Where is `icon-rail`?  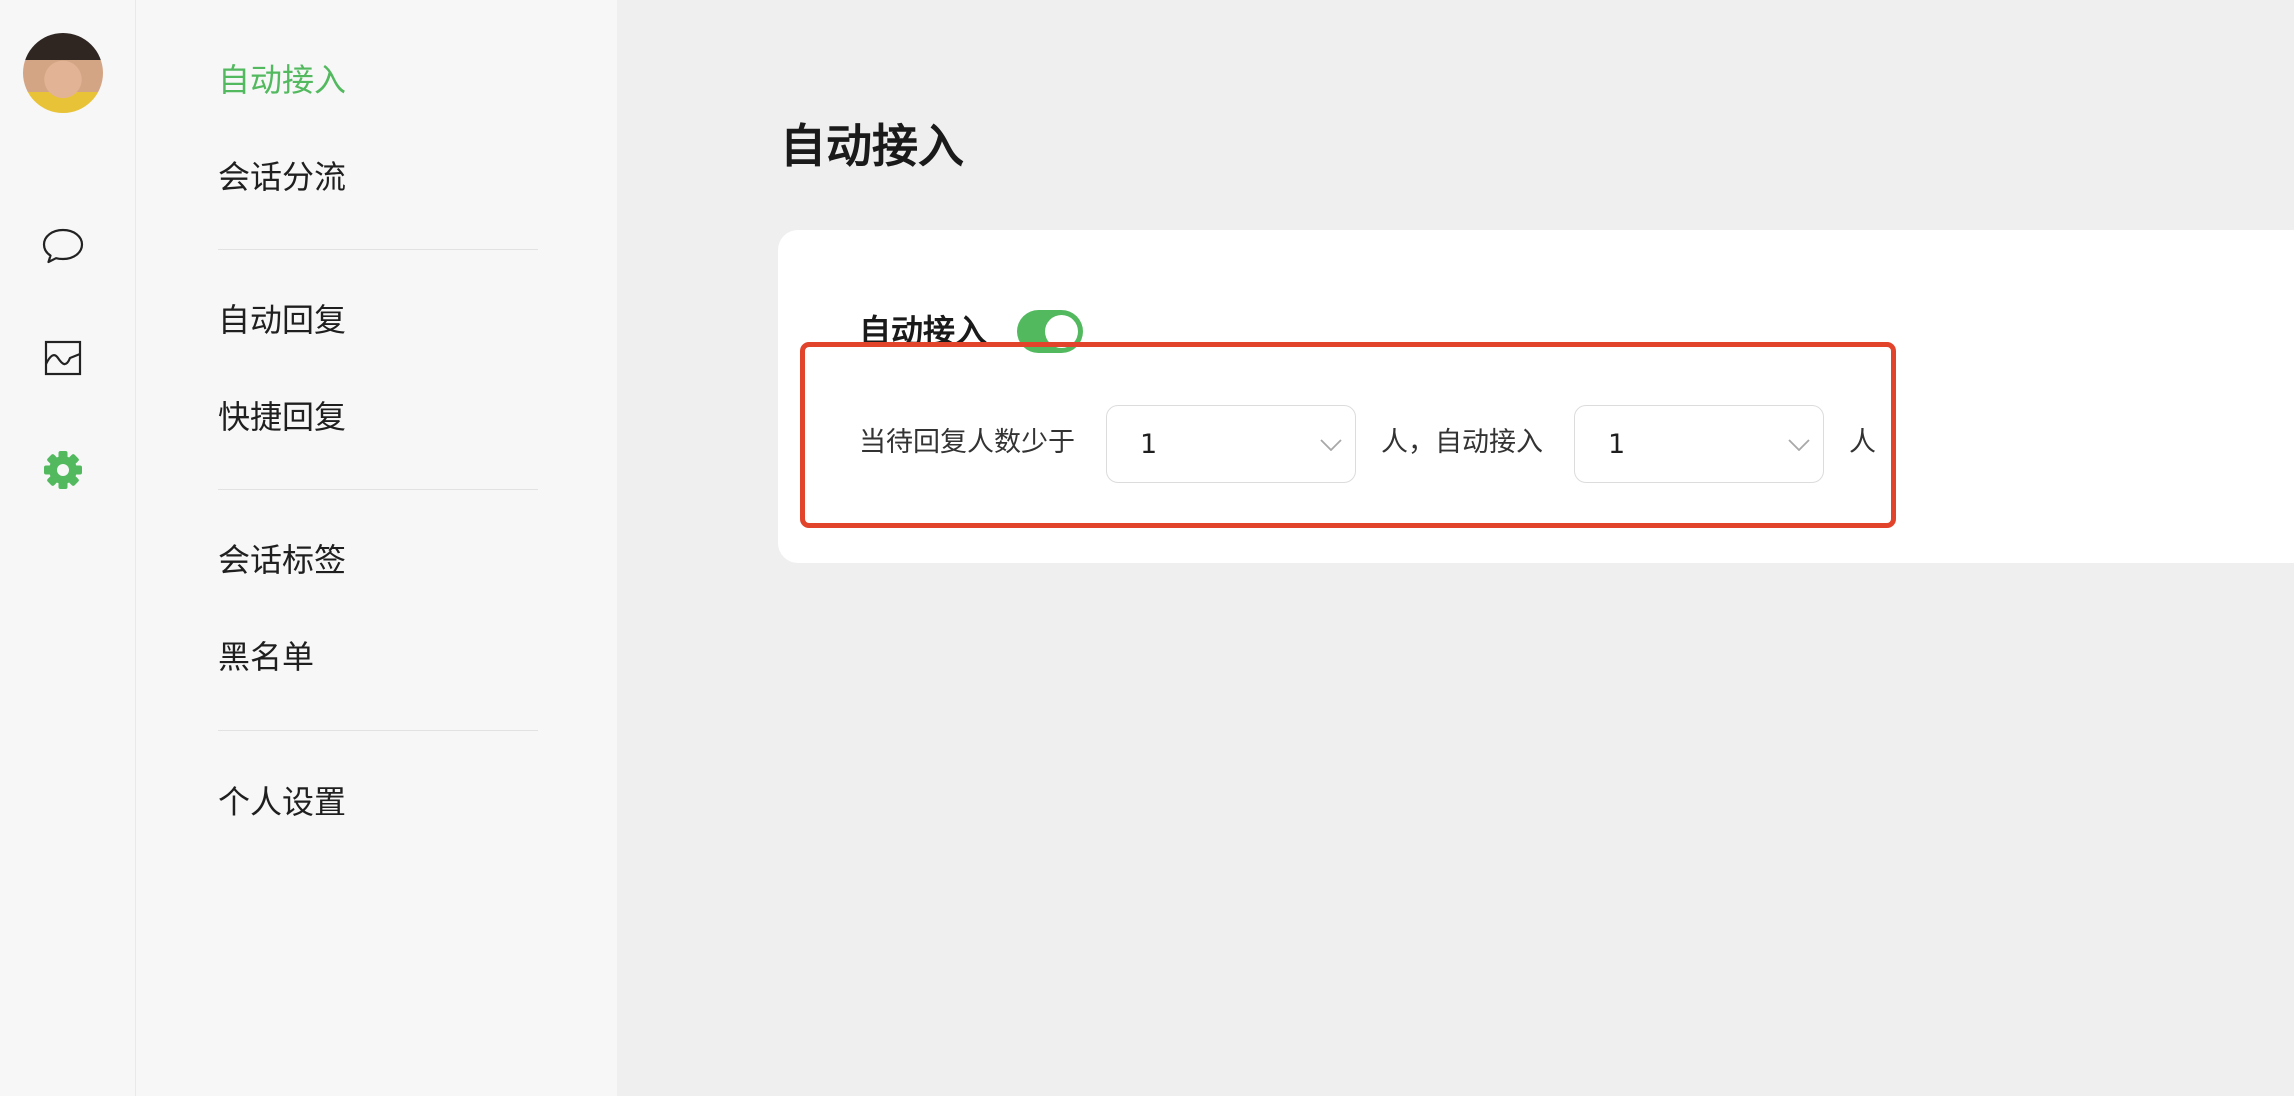 icon-rail is located at coordinates (68, 548).